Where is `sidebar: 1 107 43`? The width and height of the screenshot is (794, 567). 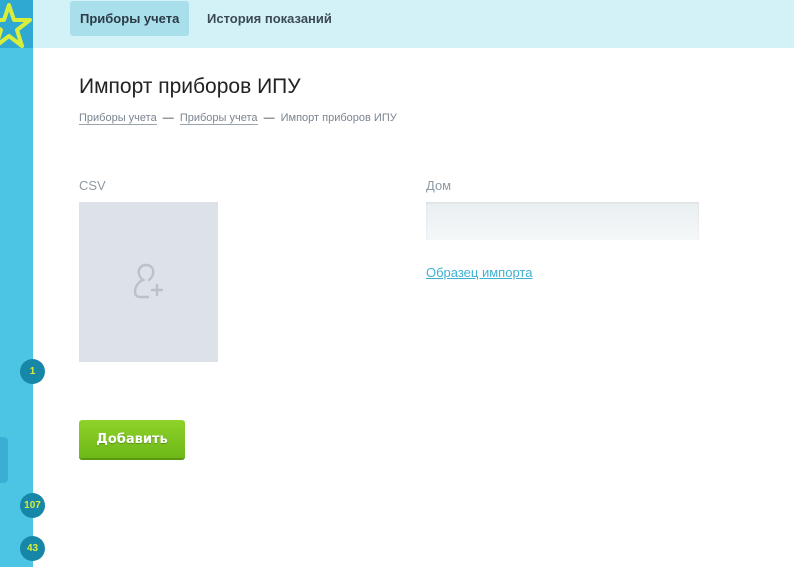 sidebar: 1 107 43 is located at coordinates (22, 283).